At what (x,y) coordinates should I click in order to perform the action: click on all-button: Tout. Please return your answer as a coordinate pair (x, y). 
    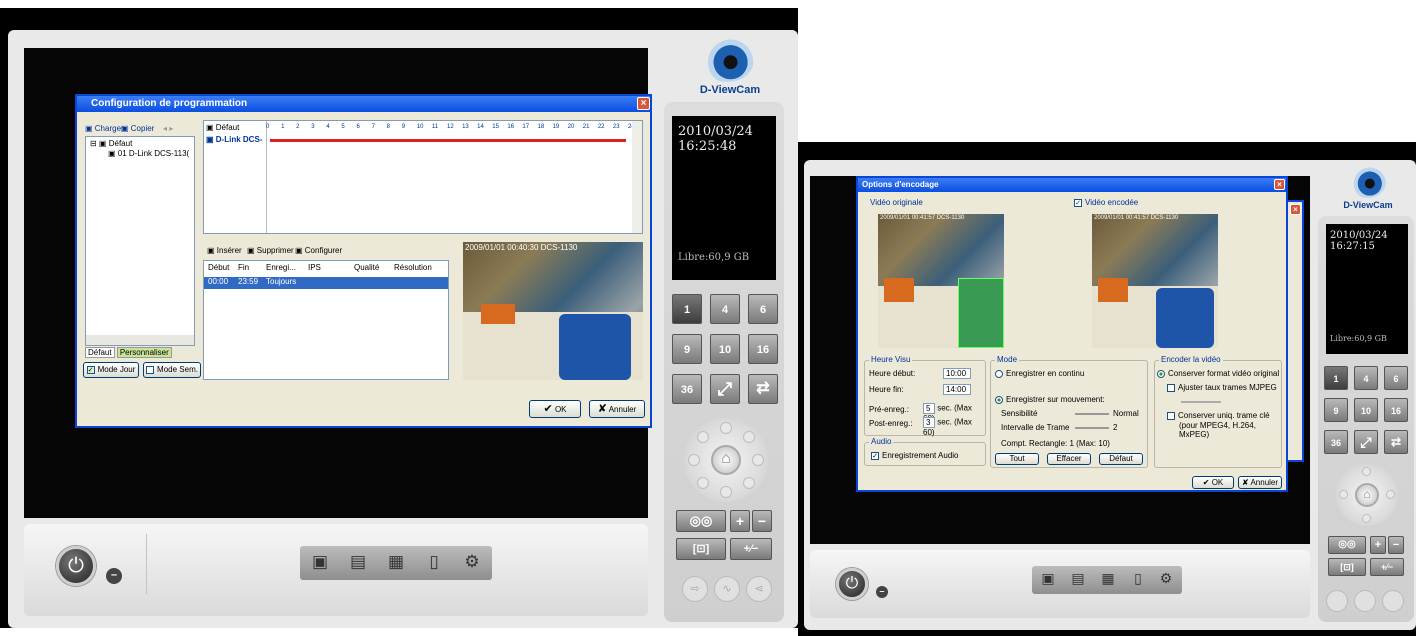
    Looking at the image, I should click on (1017, 459).